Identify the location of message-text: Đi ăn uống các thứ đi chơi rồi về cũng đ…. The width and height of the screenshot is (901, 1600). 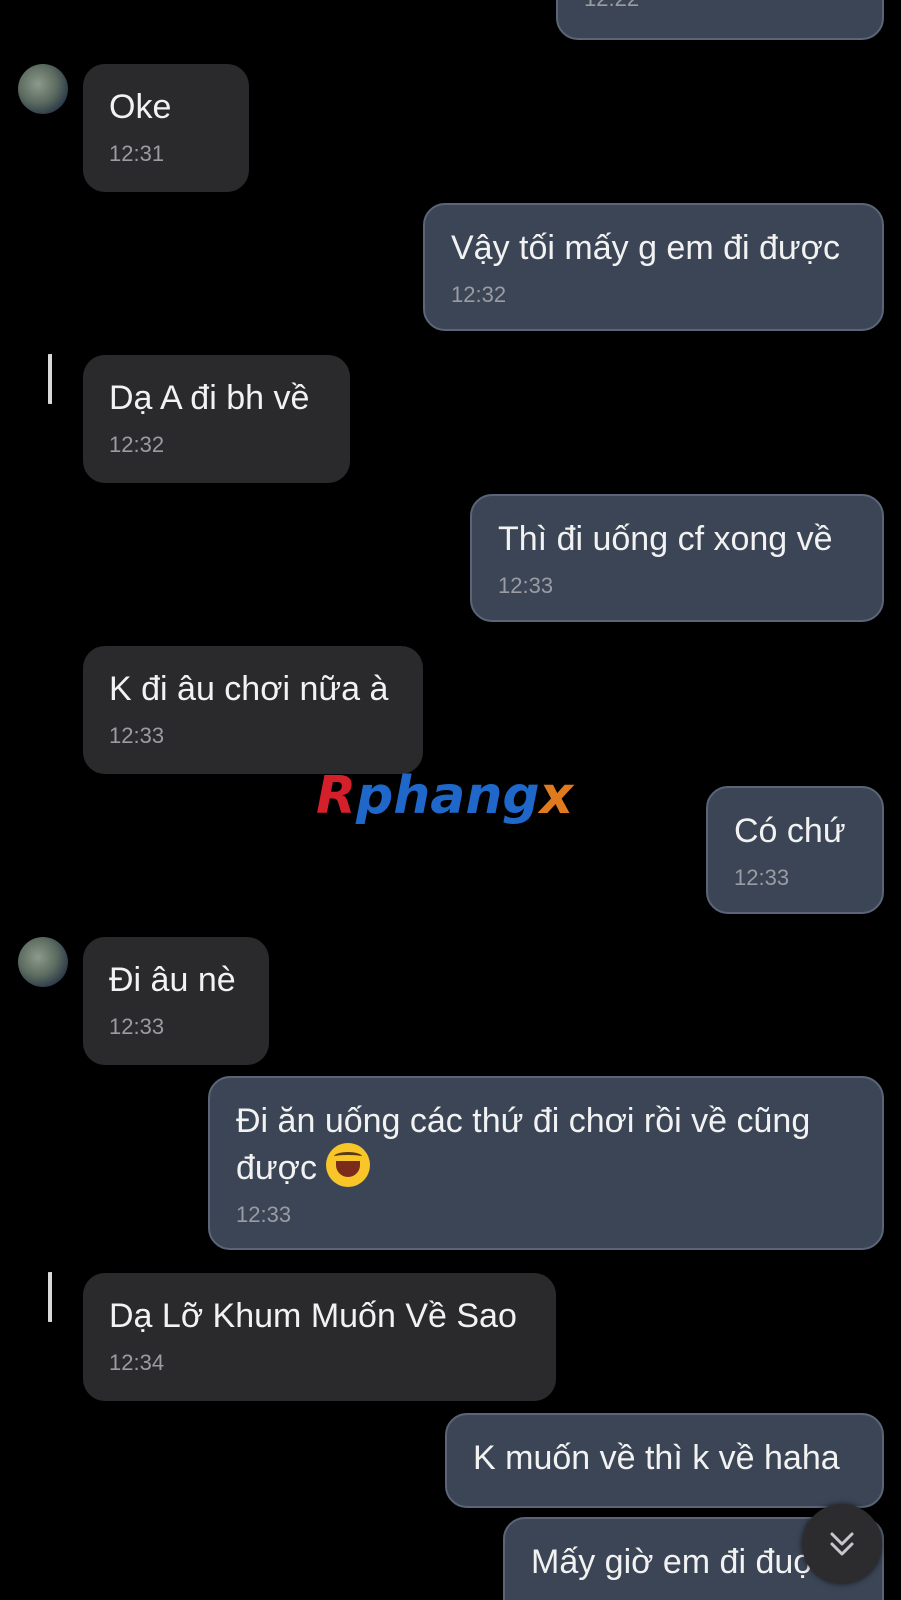
(546, 1144).